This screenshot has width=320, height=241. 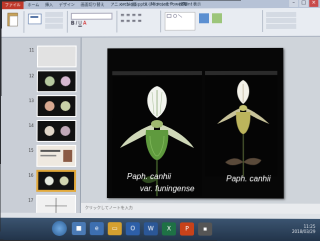 I want to click on slide-thumbnail-selected, so click(x=56, y=181).